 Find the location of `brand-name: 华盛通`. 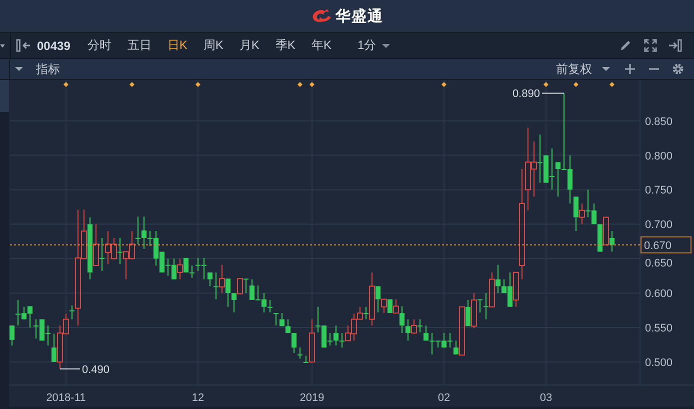

brand-name: 华盛通 is located at coordinates (360, 16).